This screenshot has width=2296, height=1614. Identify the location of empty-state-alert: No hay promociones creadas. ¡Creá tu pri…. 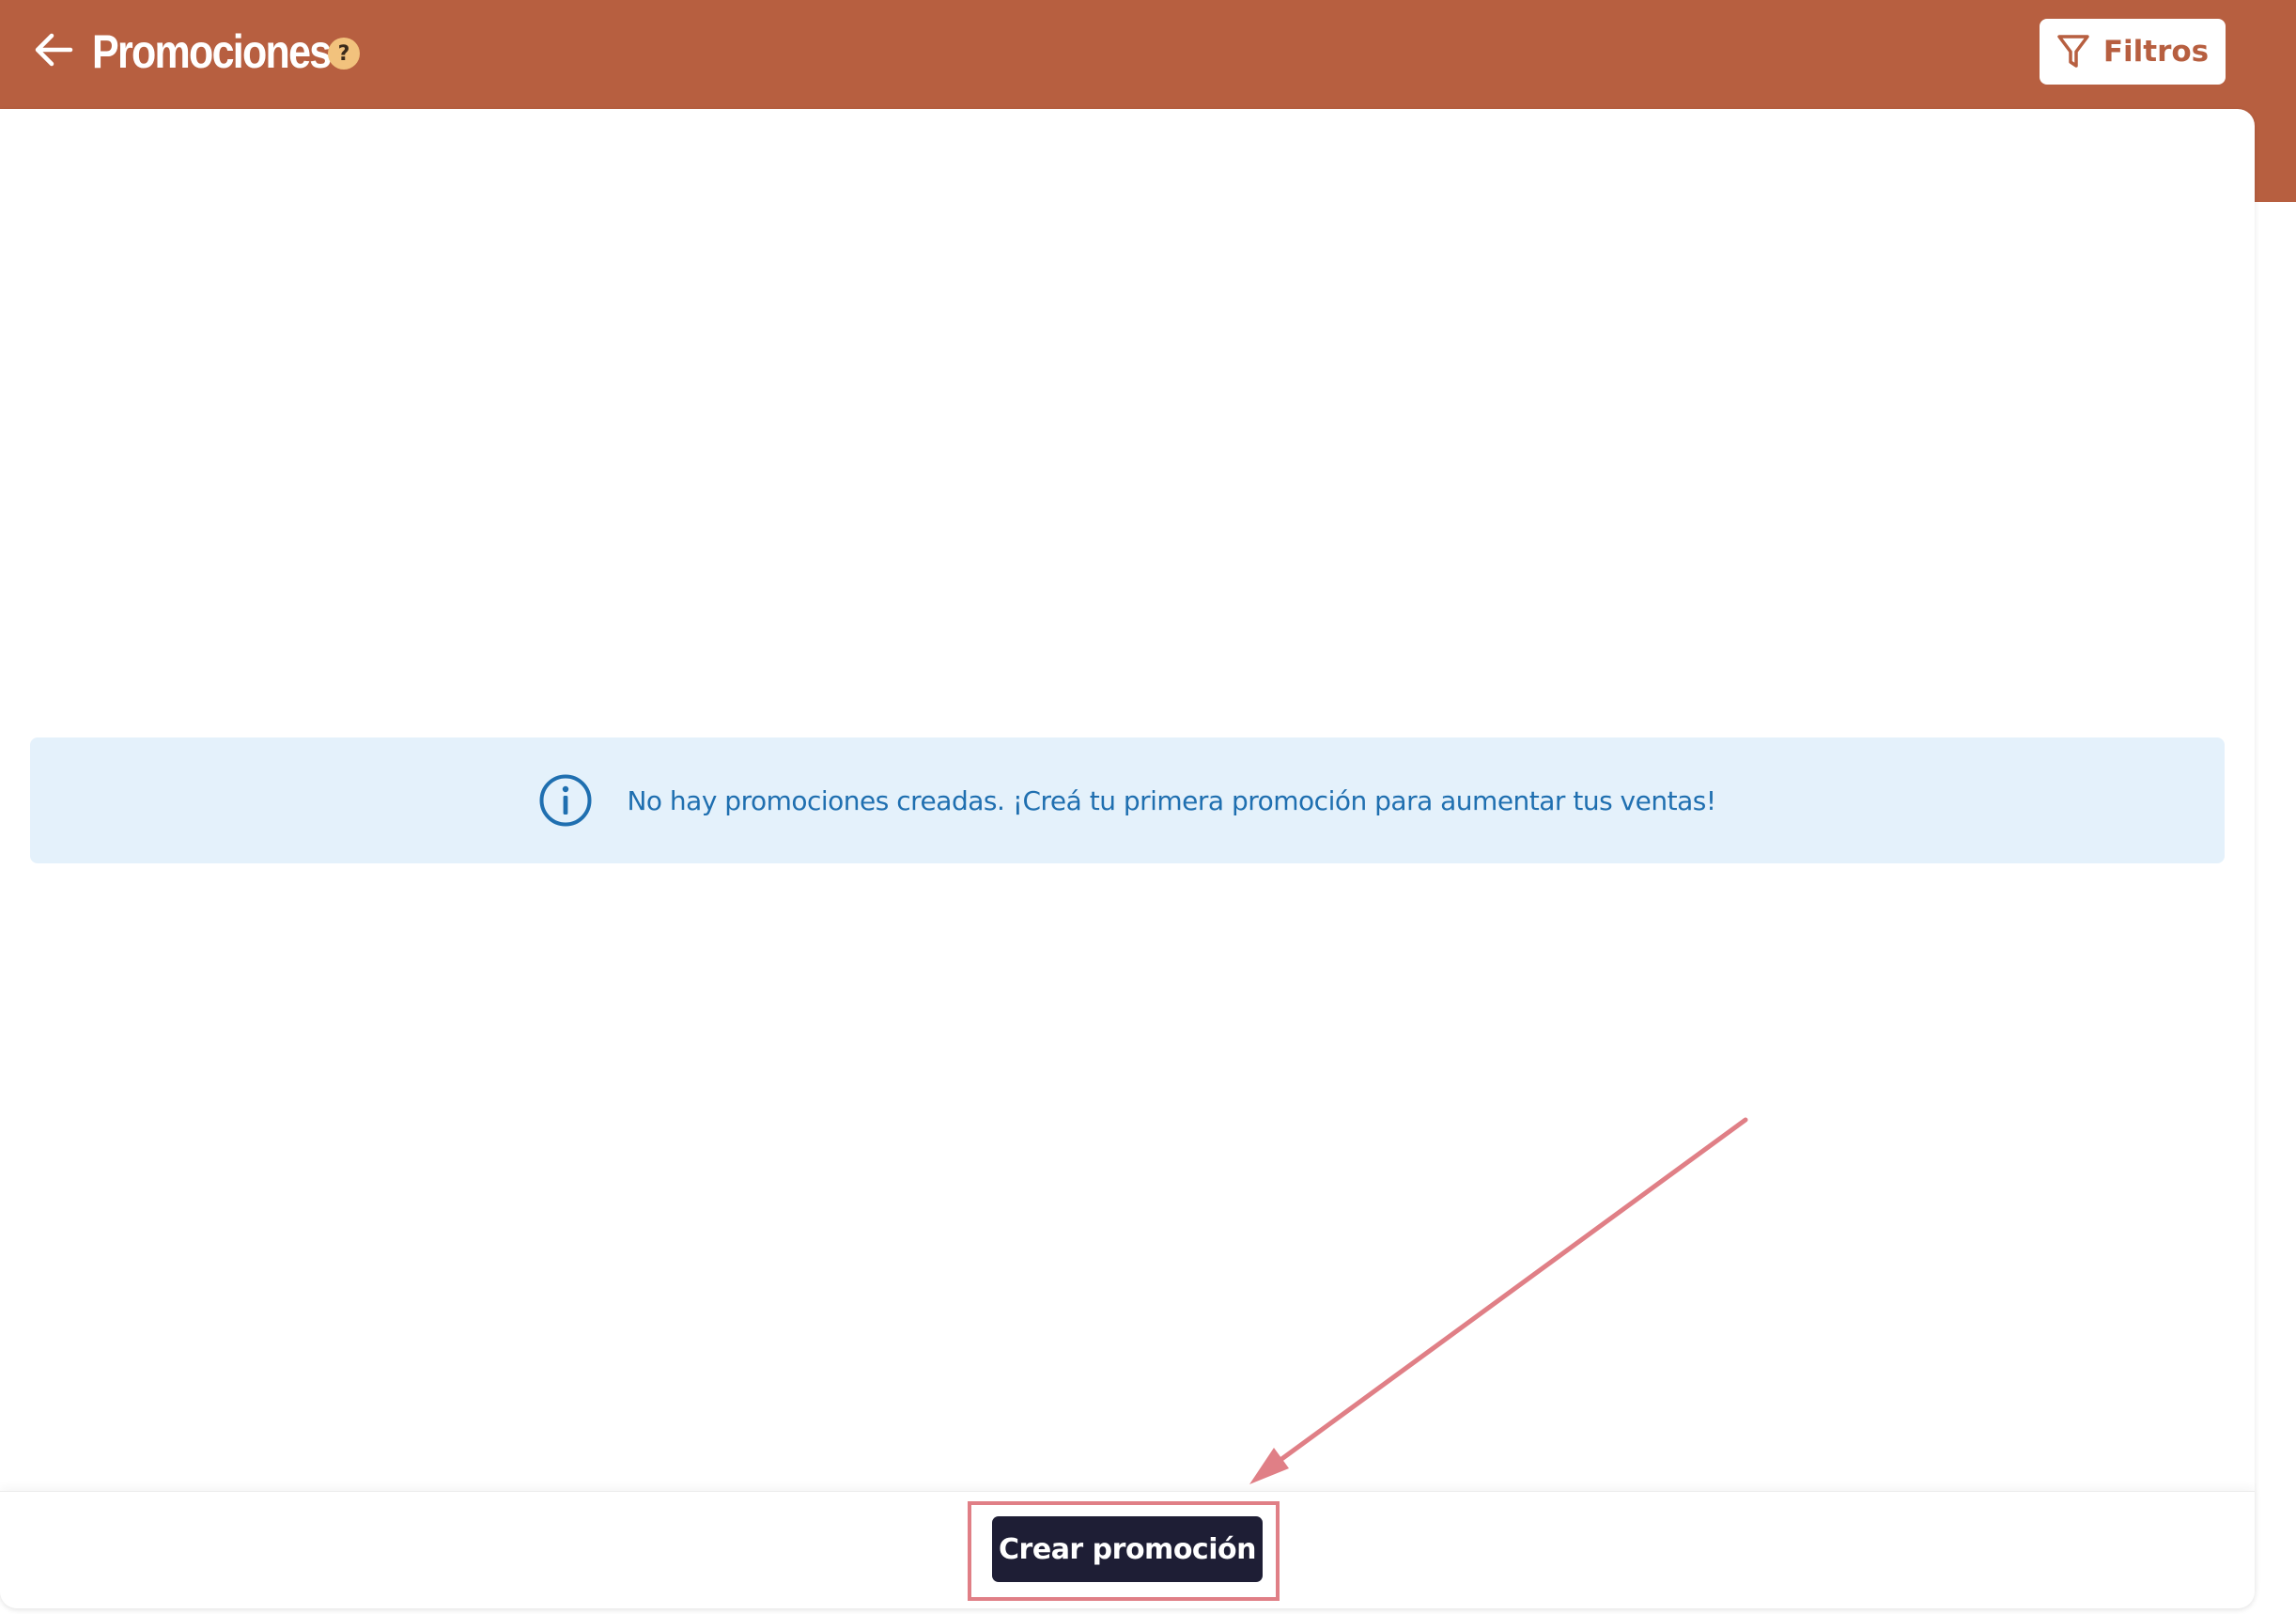
(1127, 800).